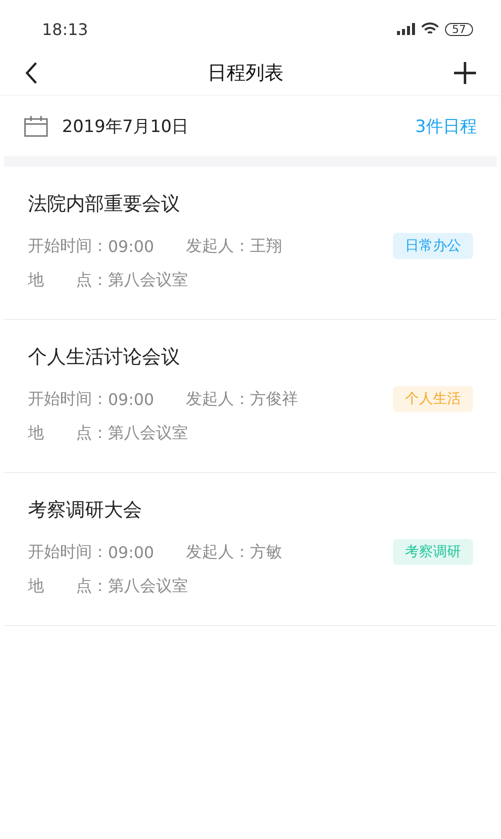  What do you see at coordinates (459, 29) in the screenshot?
I see `battery-icon: 57` at bounding box center [459, 29].